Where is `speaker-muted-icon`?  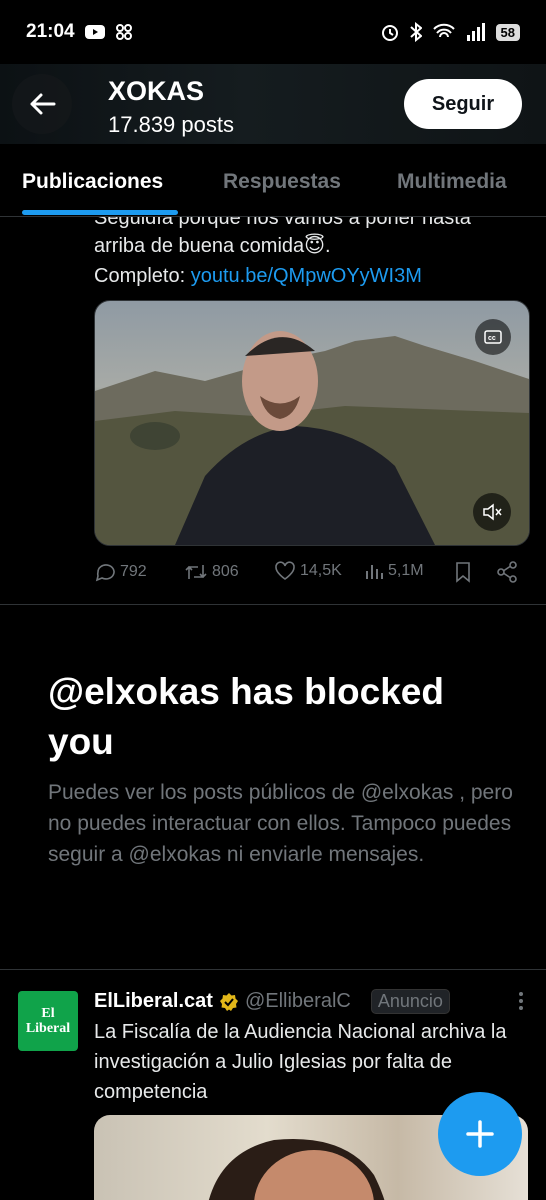 speaker-muted-icon is located at coordinates (492, 512).